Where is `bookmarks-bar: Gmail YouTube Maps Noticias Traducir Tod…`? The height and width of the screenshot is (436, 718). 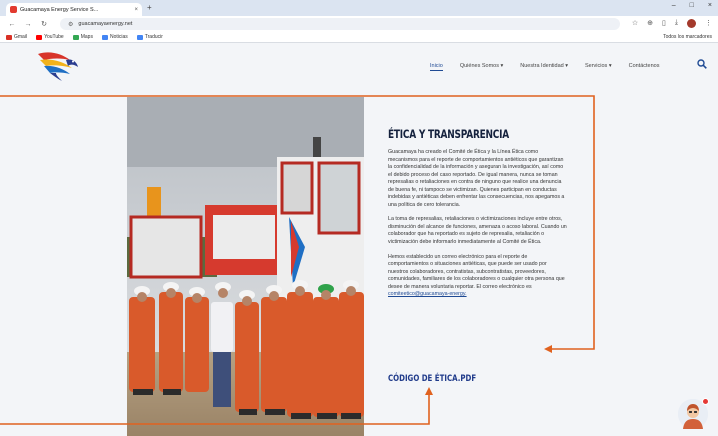 bookmarks-bar: Gmail YouTube Maps Noticias Traducir Tod… is located at coordinates (359, 37).